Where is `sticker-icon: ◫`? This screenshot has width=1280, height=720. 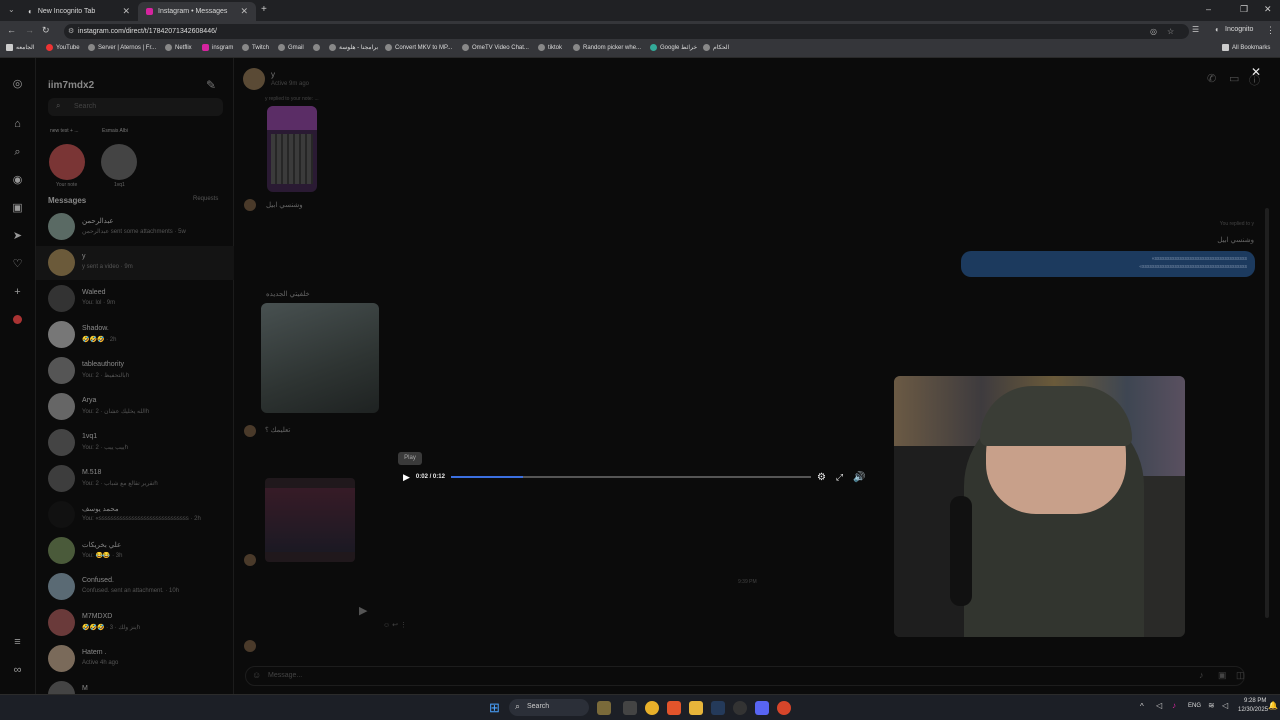
sticker-icon: ◫ is located at coordinates (1240, 675).